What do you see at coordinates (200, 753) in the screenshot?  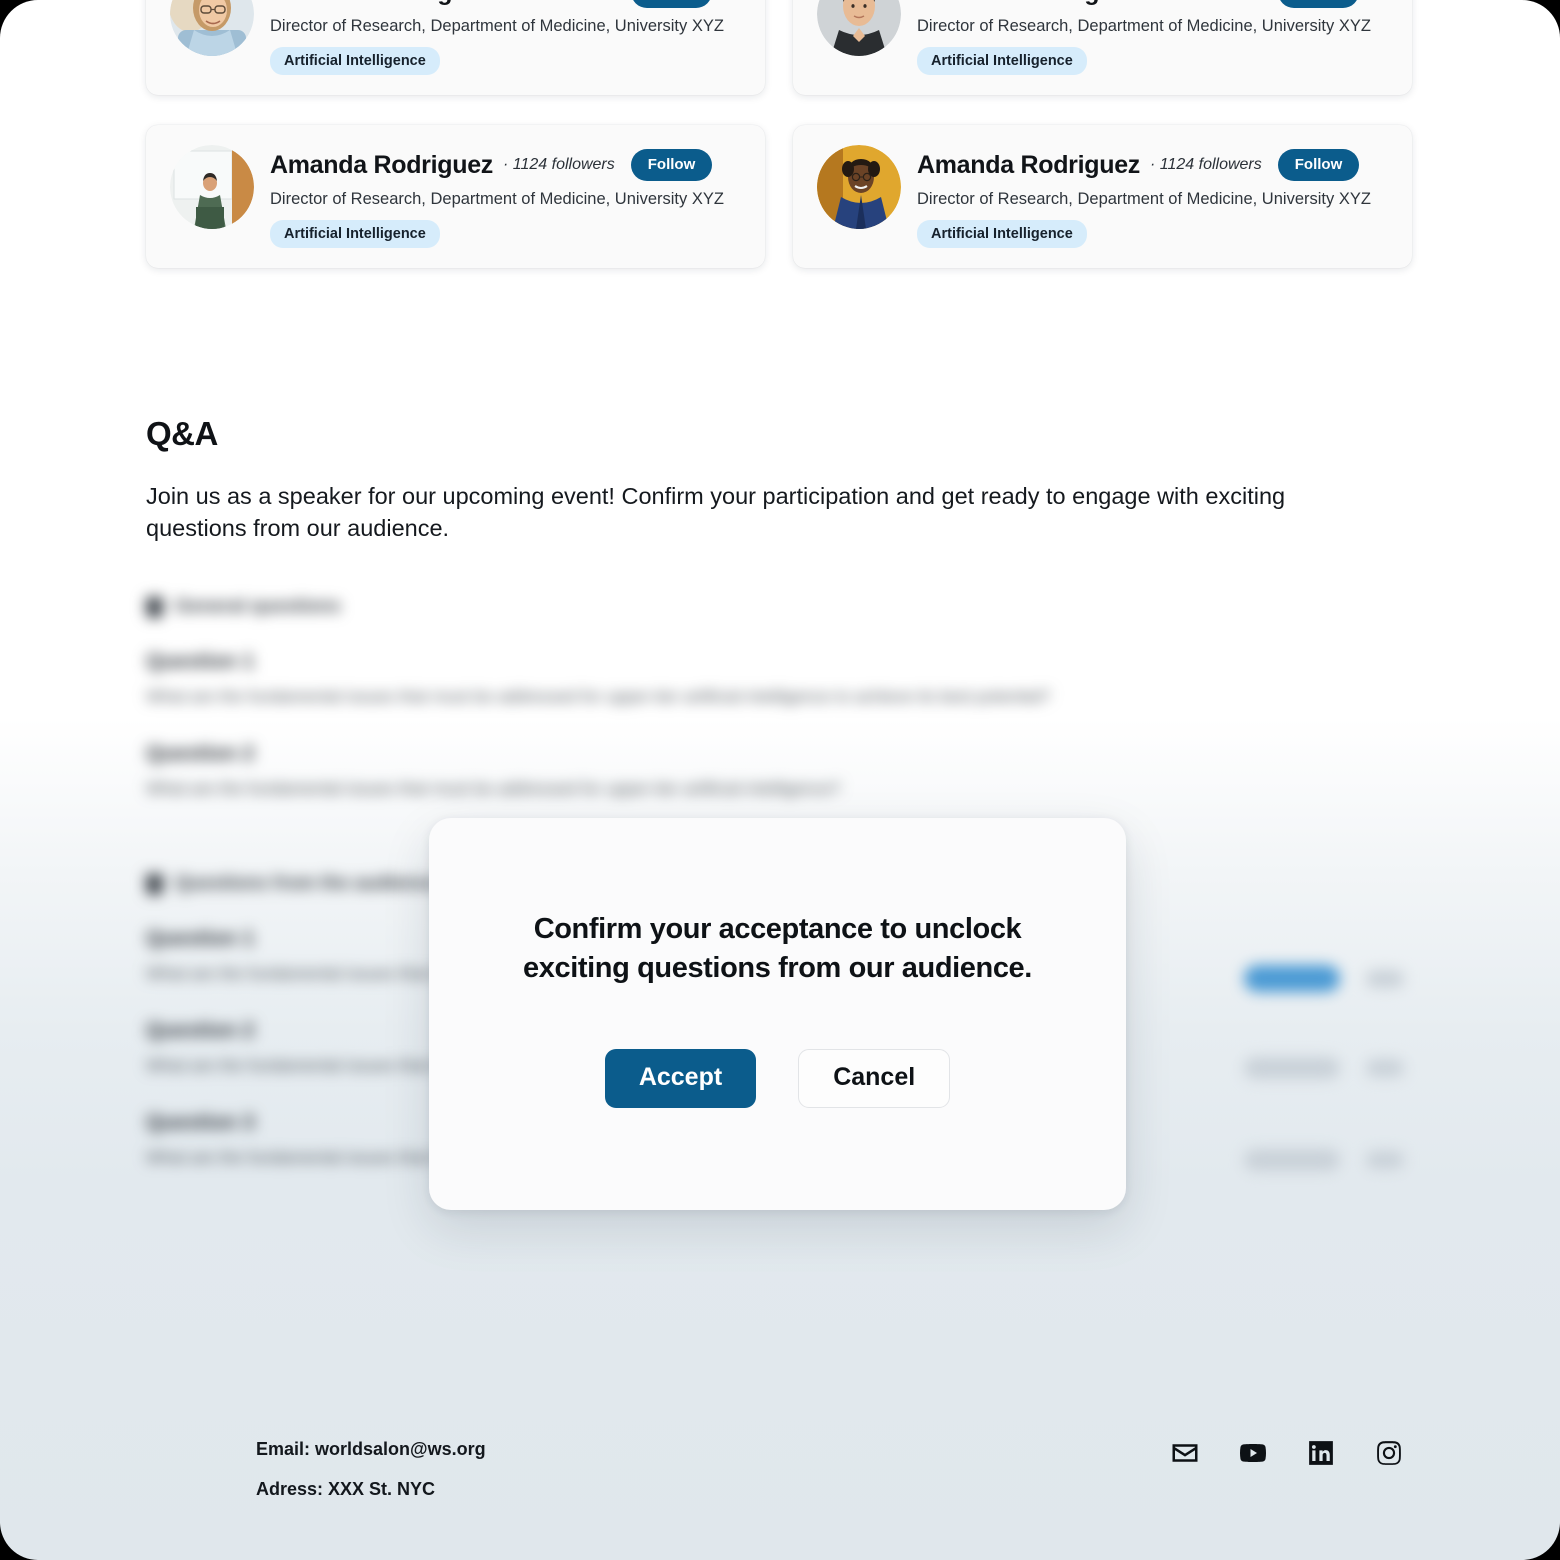 I see `question-label: Question 2` at bounding box center [200, 753].